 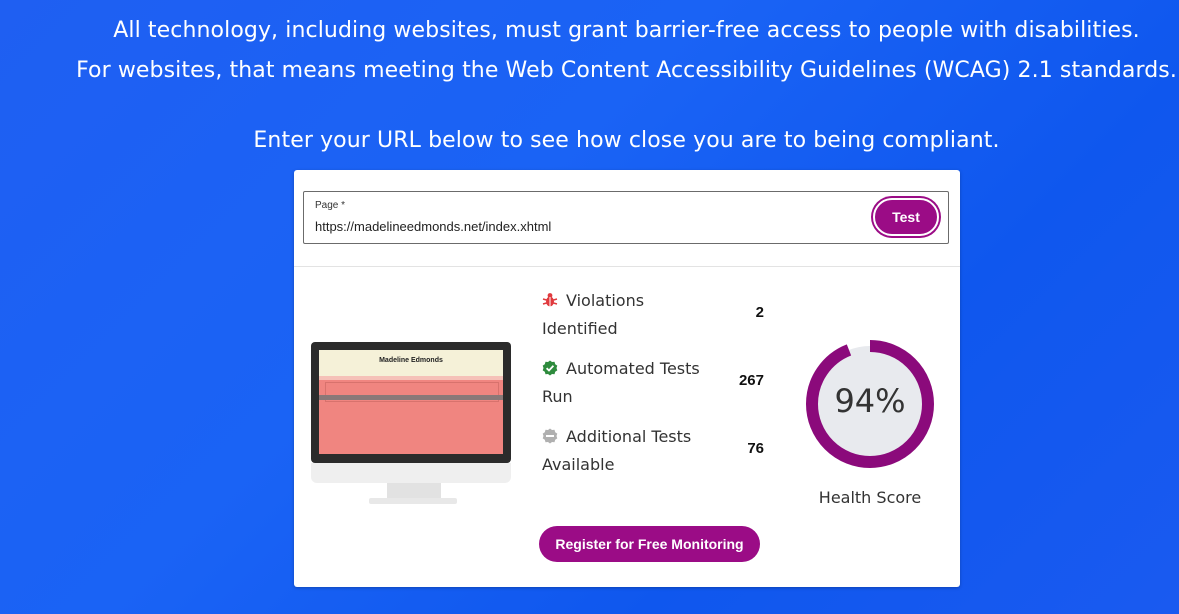 I want to click on page-url-input: https://madelineedmonds.net/index.xhtml, so click(x=433, y=226).